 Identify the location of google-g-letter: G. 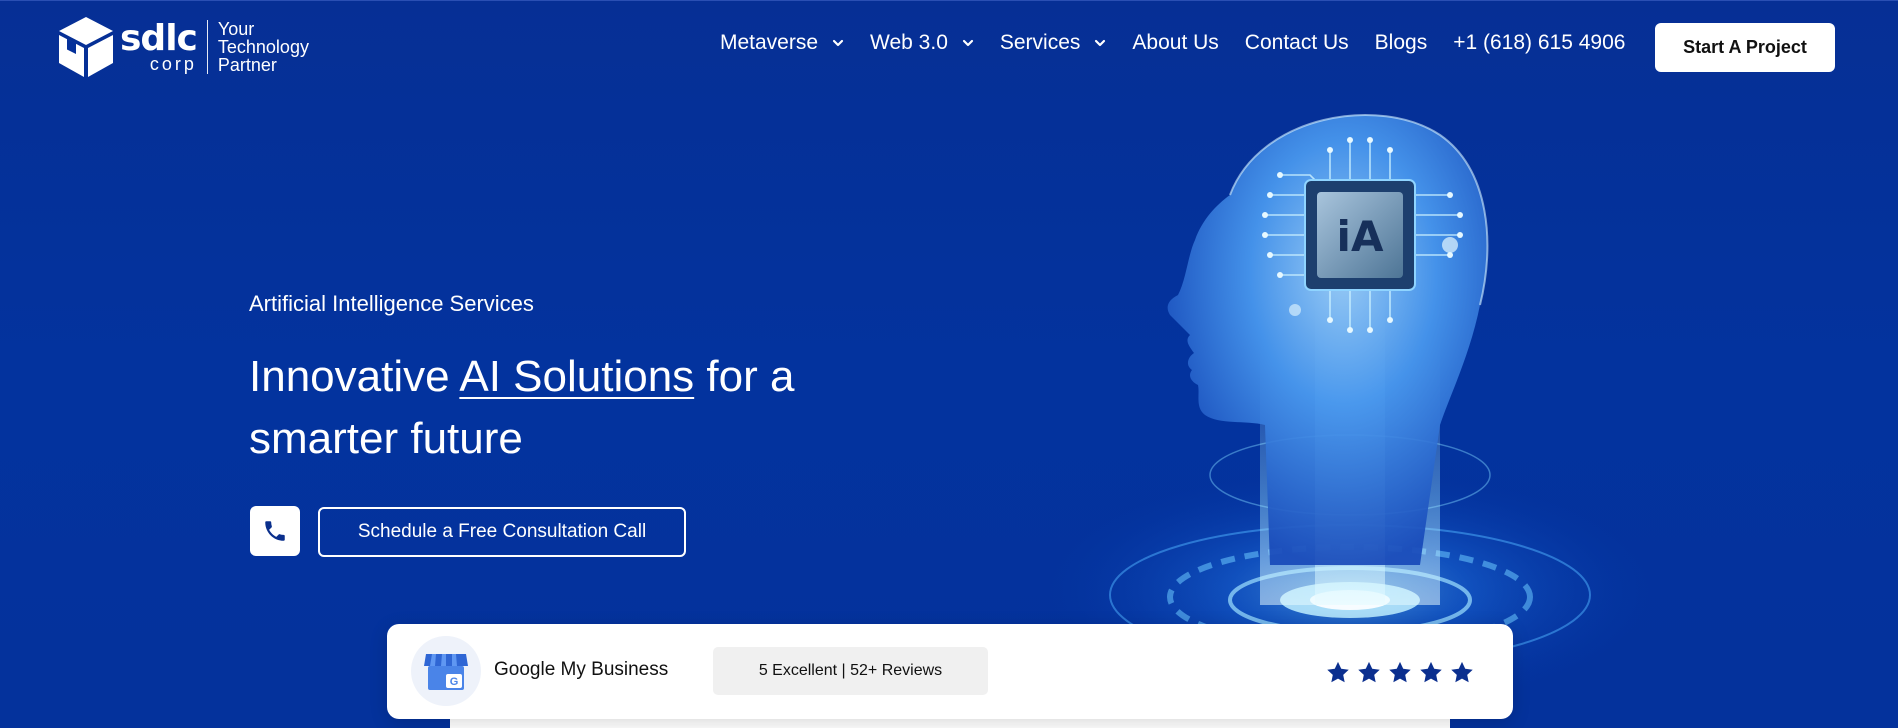
(454, 682).